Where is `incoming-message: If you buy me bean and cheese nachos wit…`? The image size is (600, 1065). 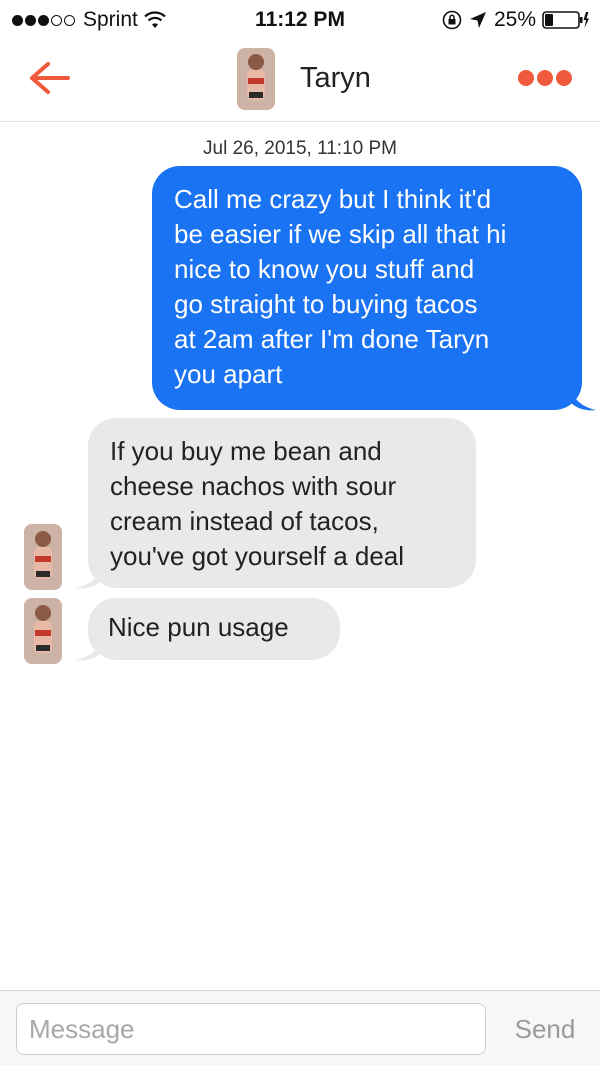
incoming-message: If you buy me bean and cheese nachos wit… is located at coordinates (282, 503).